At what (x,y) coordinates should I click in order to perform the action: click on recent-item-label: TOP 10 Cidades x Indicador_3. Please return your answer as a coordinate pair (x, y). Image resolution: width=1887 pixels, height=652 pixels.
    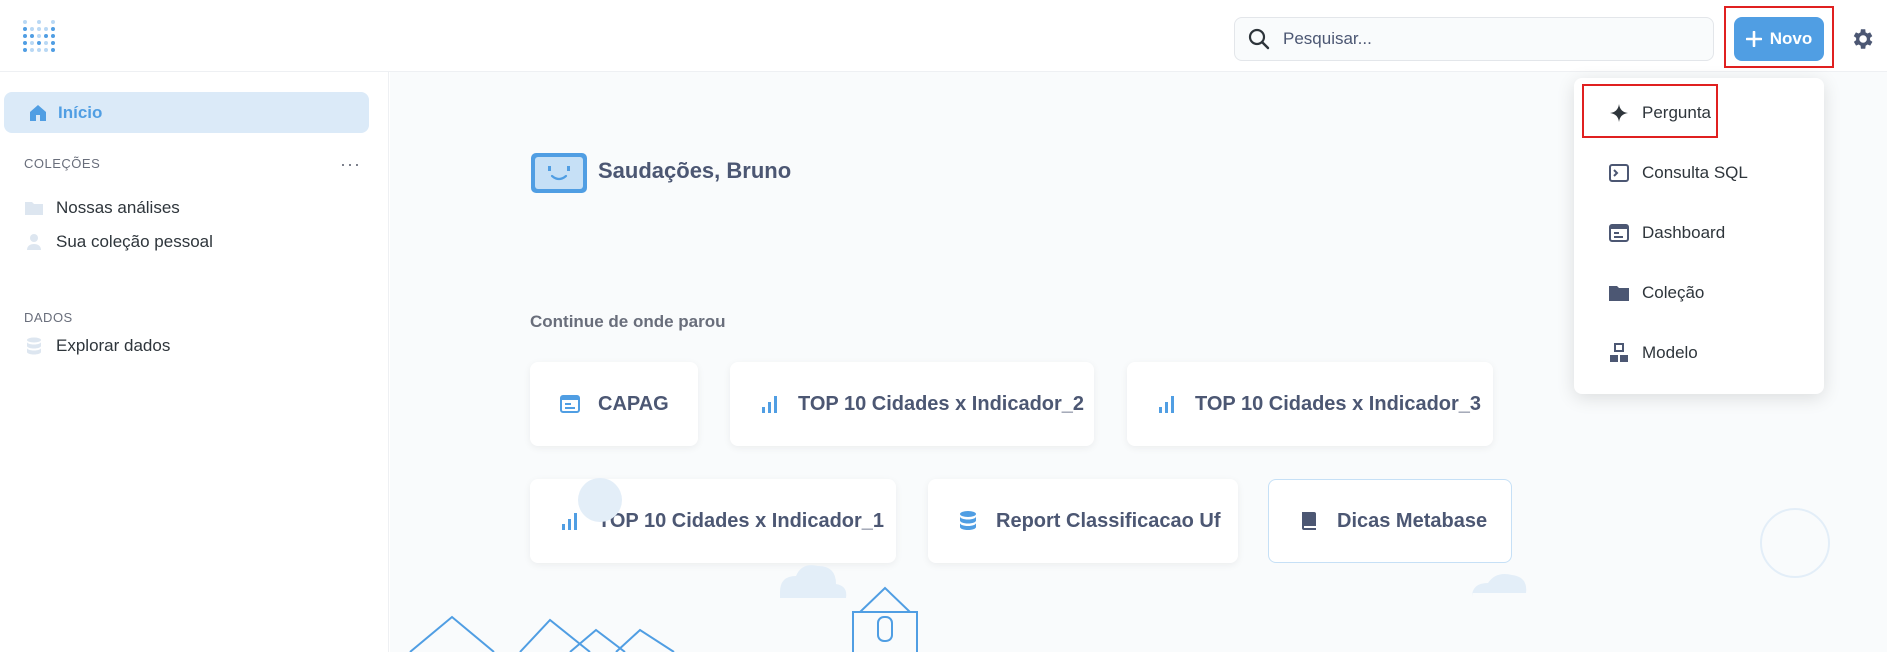
    Looking at the image, I should click on (1338, 403).